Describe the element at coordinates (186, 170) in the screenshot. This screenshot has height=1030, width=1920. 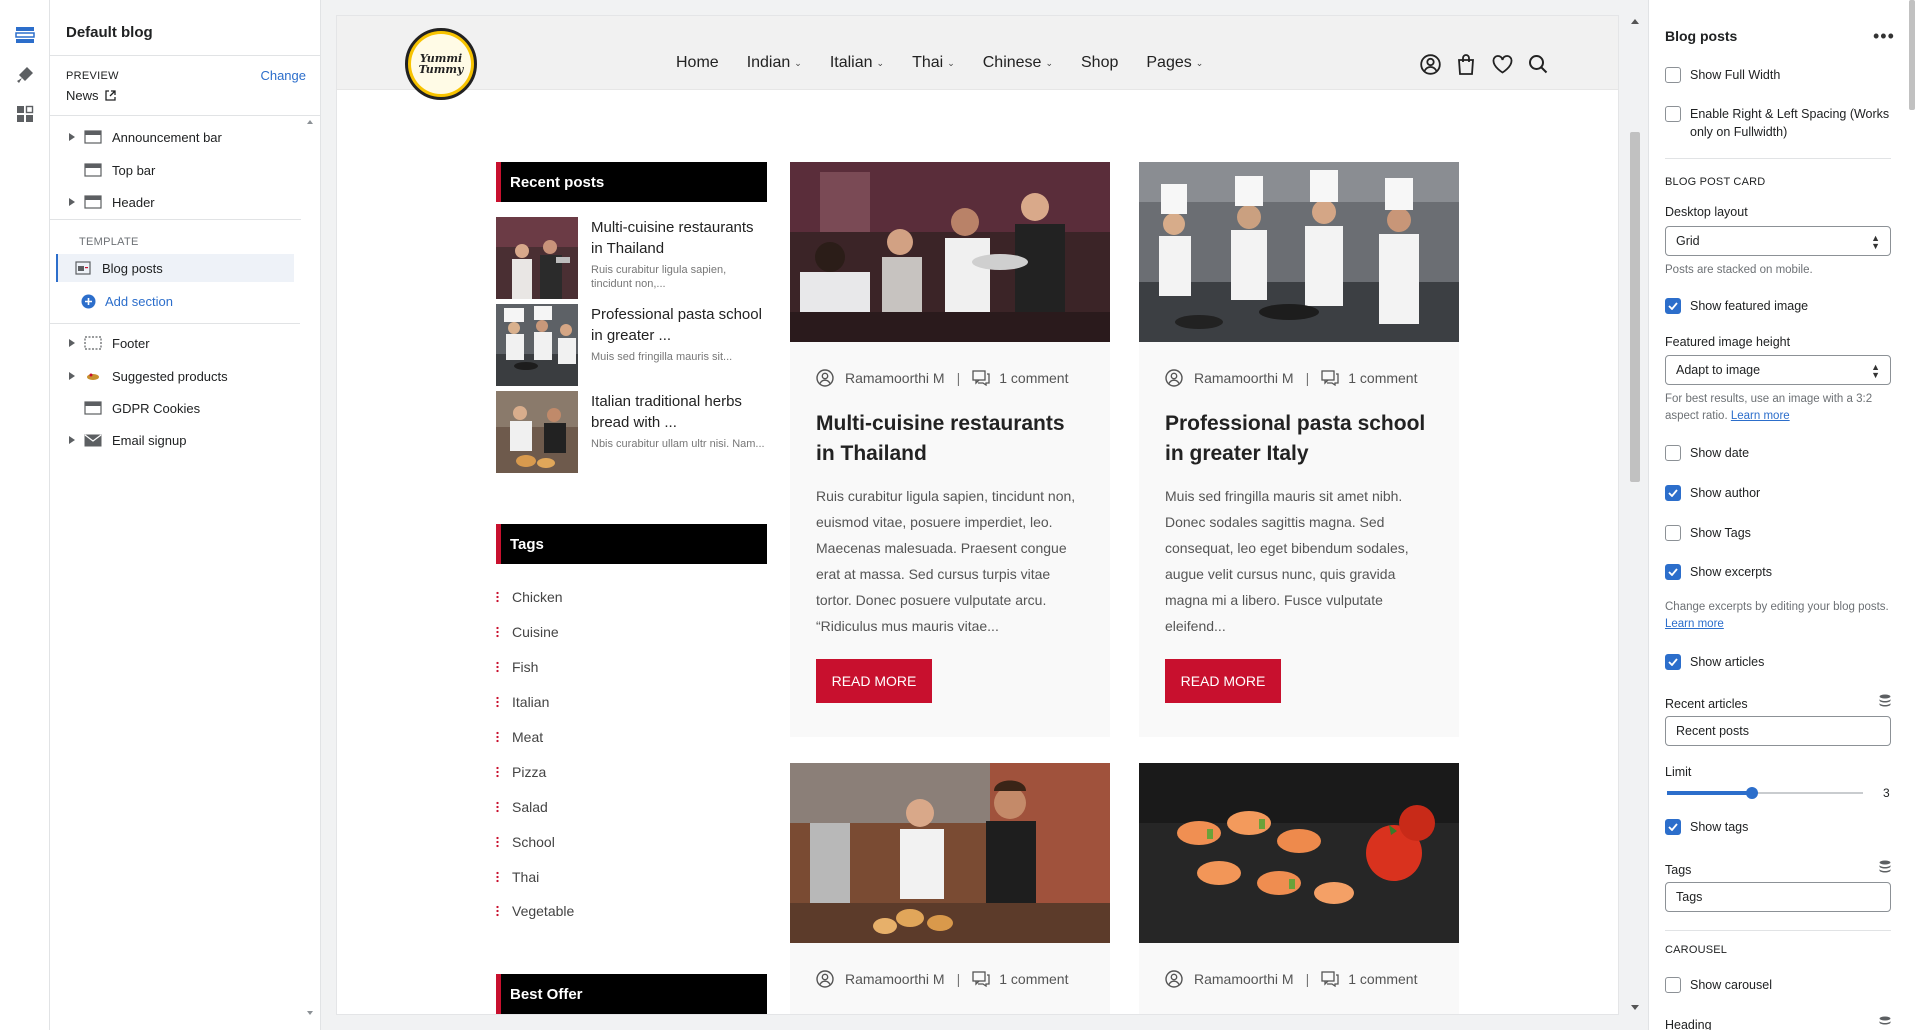
I see `section-top-bar: Top bar` at that location.